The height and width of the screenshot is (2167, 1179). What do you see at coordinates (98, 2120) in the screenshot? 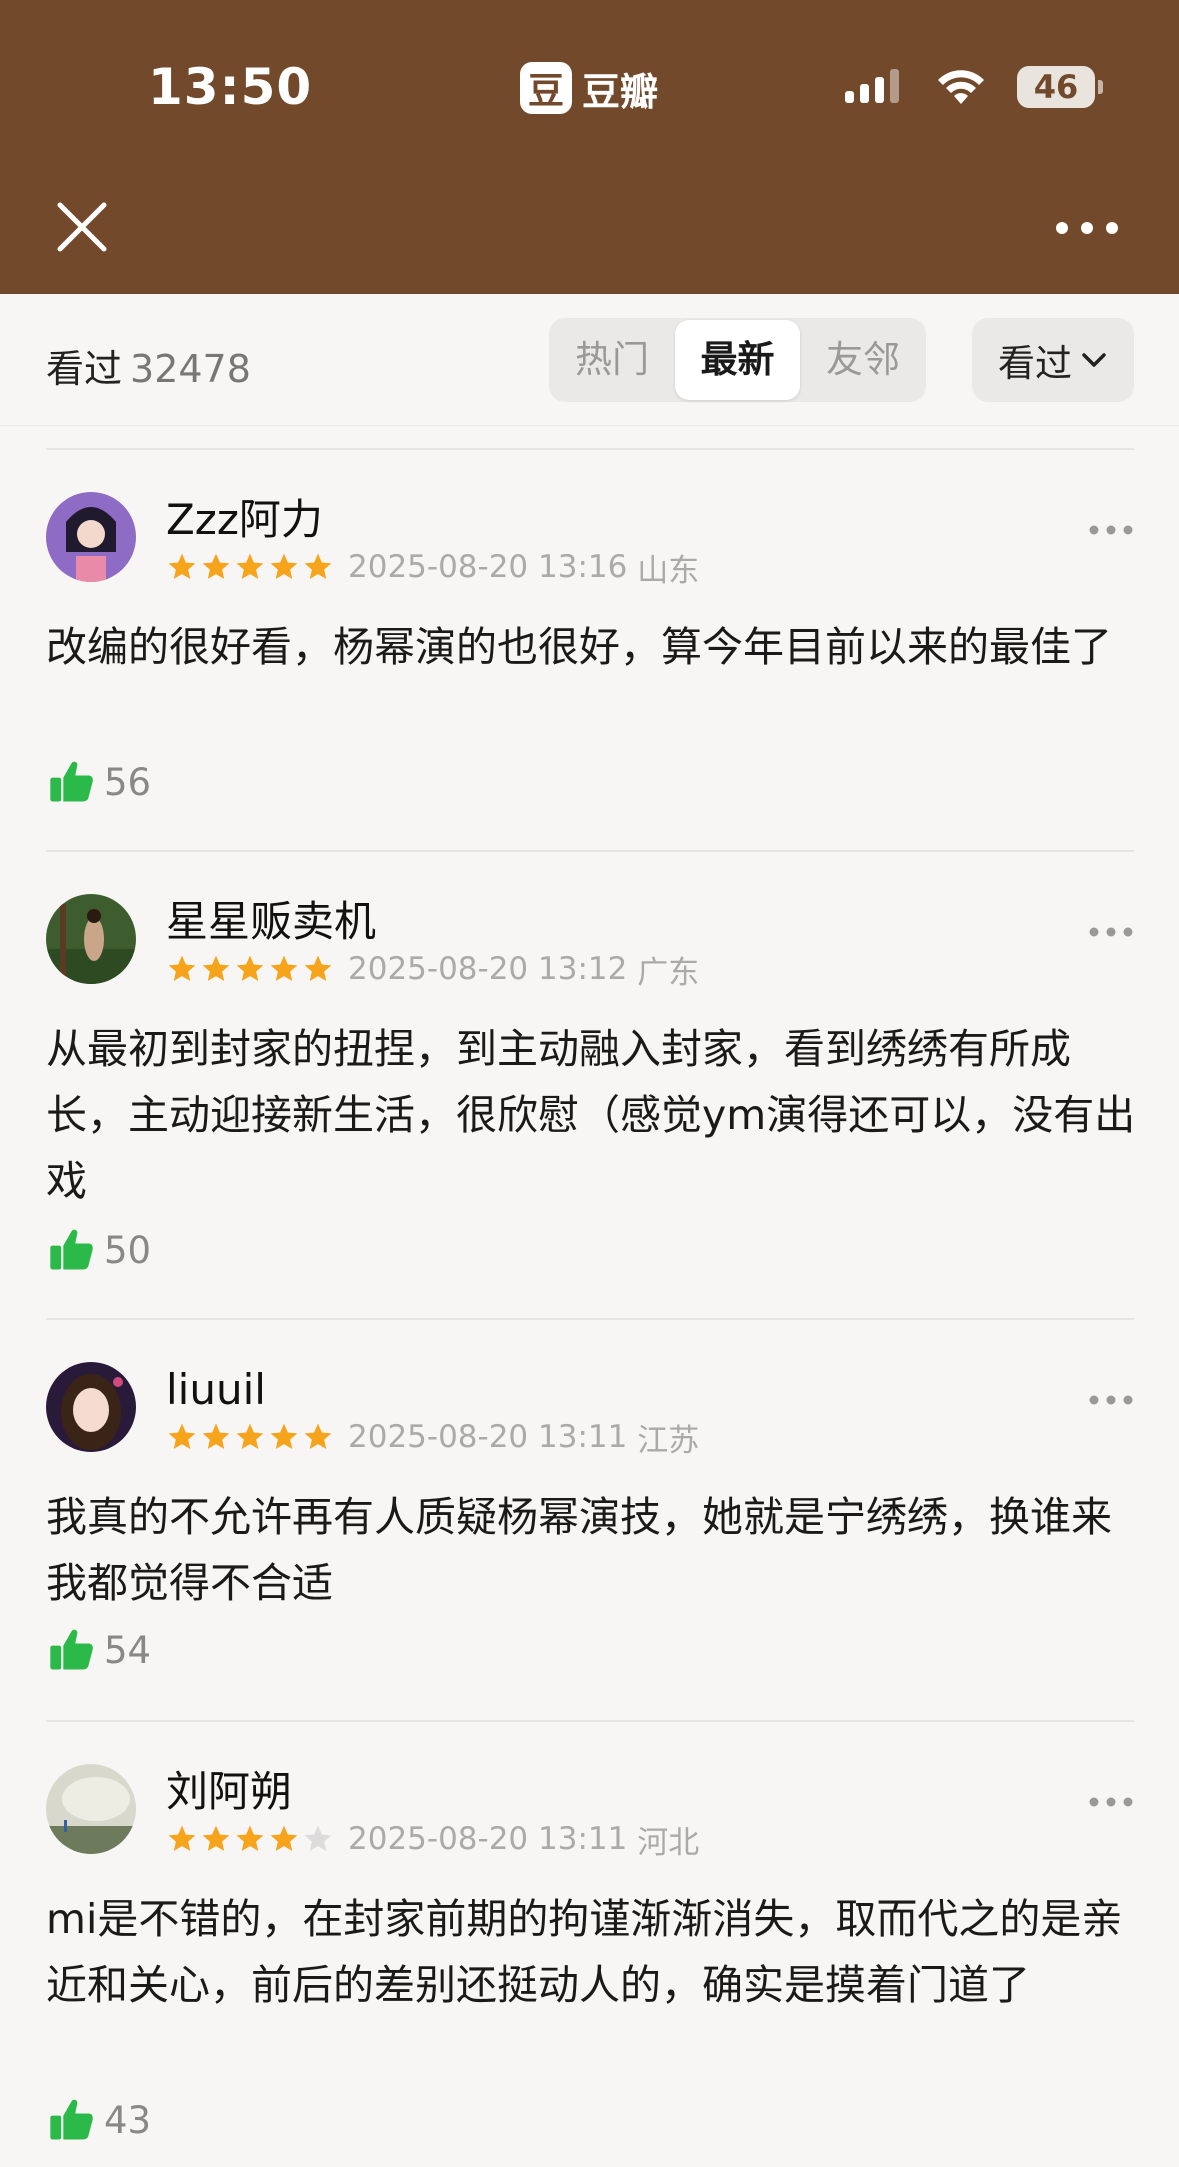
I see `like-button: 43` at bounding box center [98, 2120].